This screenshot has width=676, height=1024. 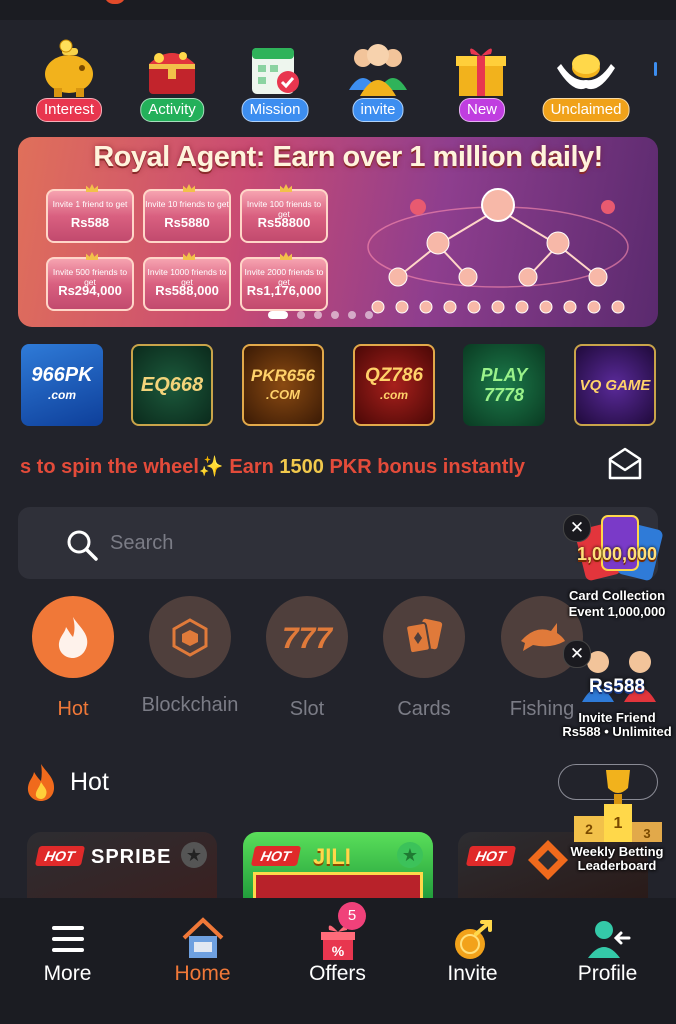 I want to click on quick-interest: Interest, so click(x=69, y=79).